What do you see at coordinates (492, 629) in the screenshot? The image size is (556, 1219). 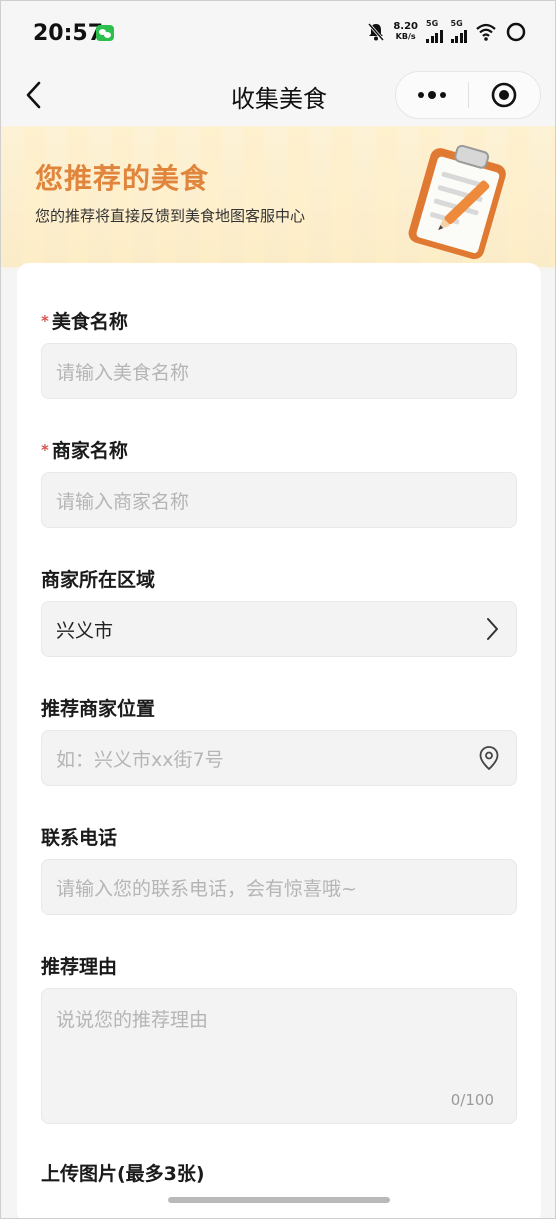 I see `chevron-right-icon` at bounding box center [492, 629].